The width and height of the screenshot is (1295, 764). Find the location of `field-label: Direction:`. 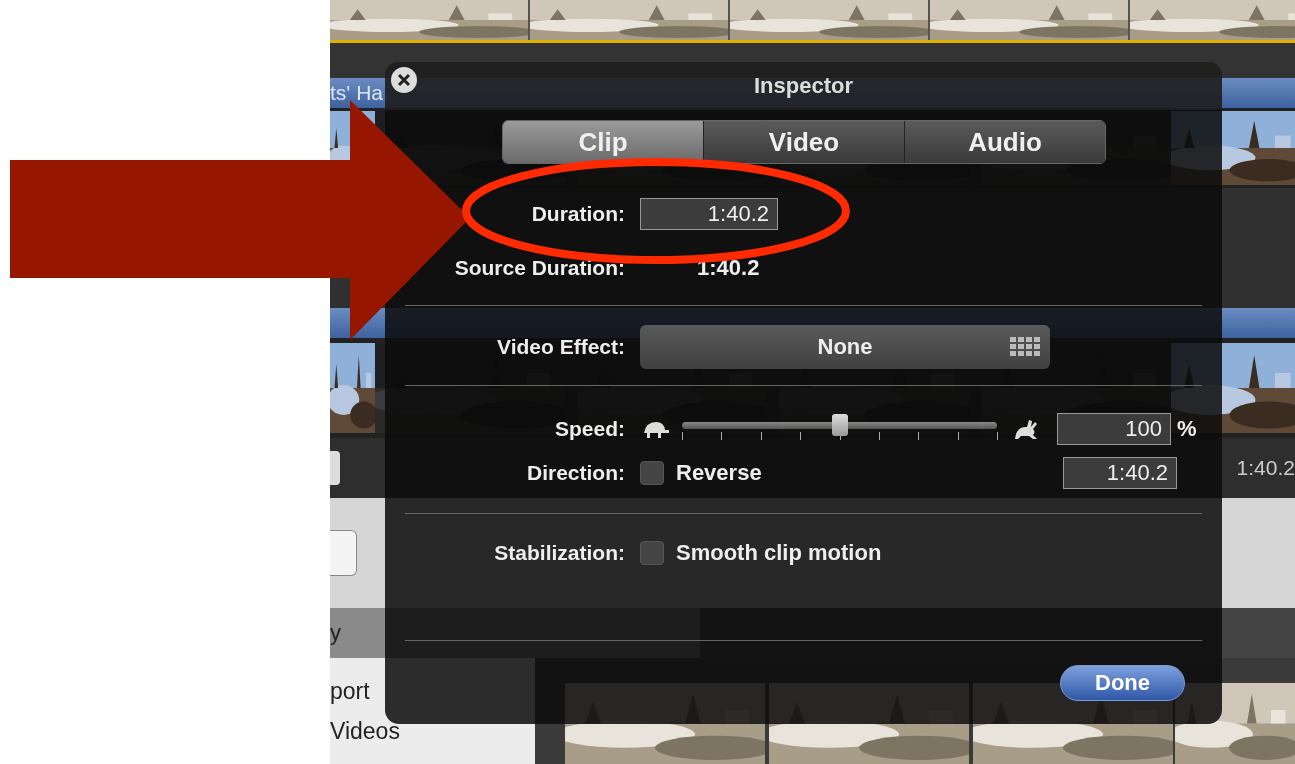

field-label: Direction: is located at coordinates (575, 473).